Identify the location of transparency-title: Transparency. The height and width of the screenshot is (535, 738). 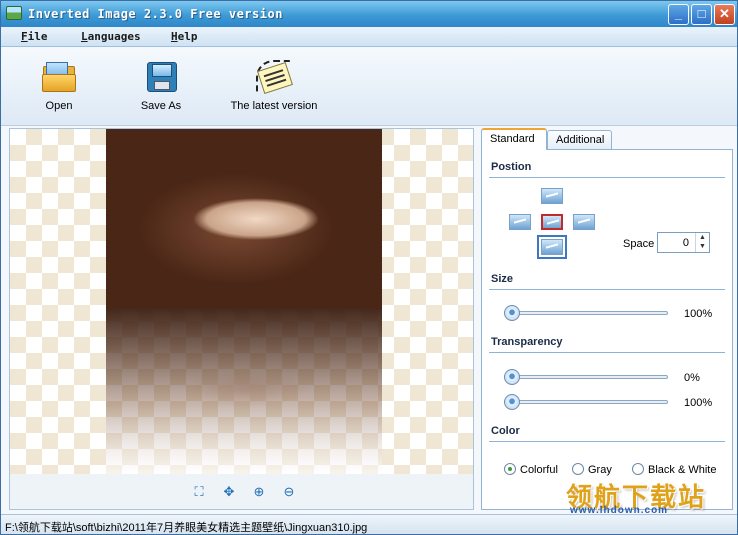
(527, 342).